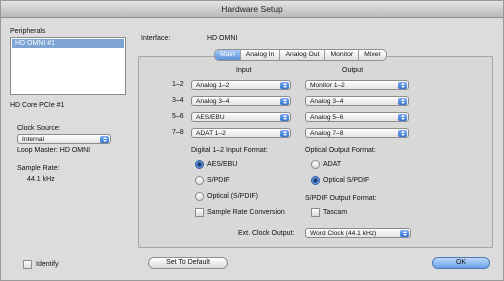 This screenshot has width=504, height=281. What do you see at coordinates (210, 117) in the screenshot?
I see `input-value-5-6: AES/EBU` at bounding box center [210, 117].